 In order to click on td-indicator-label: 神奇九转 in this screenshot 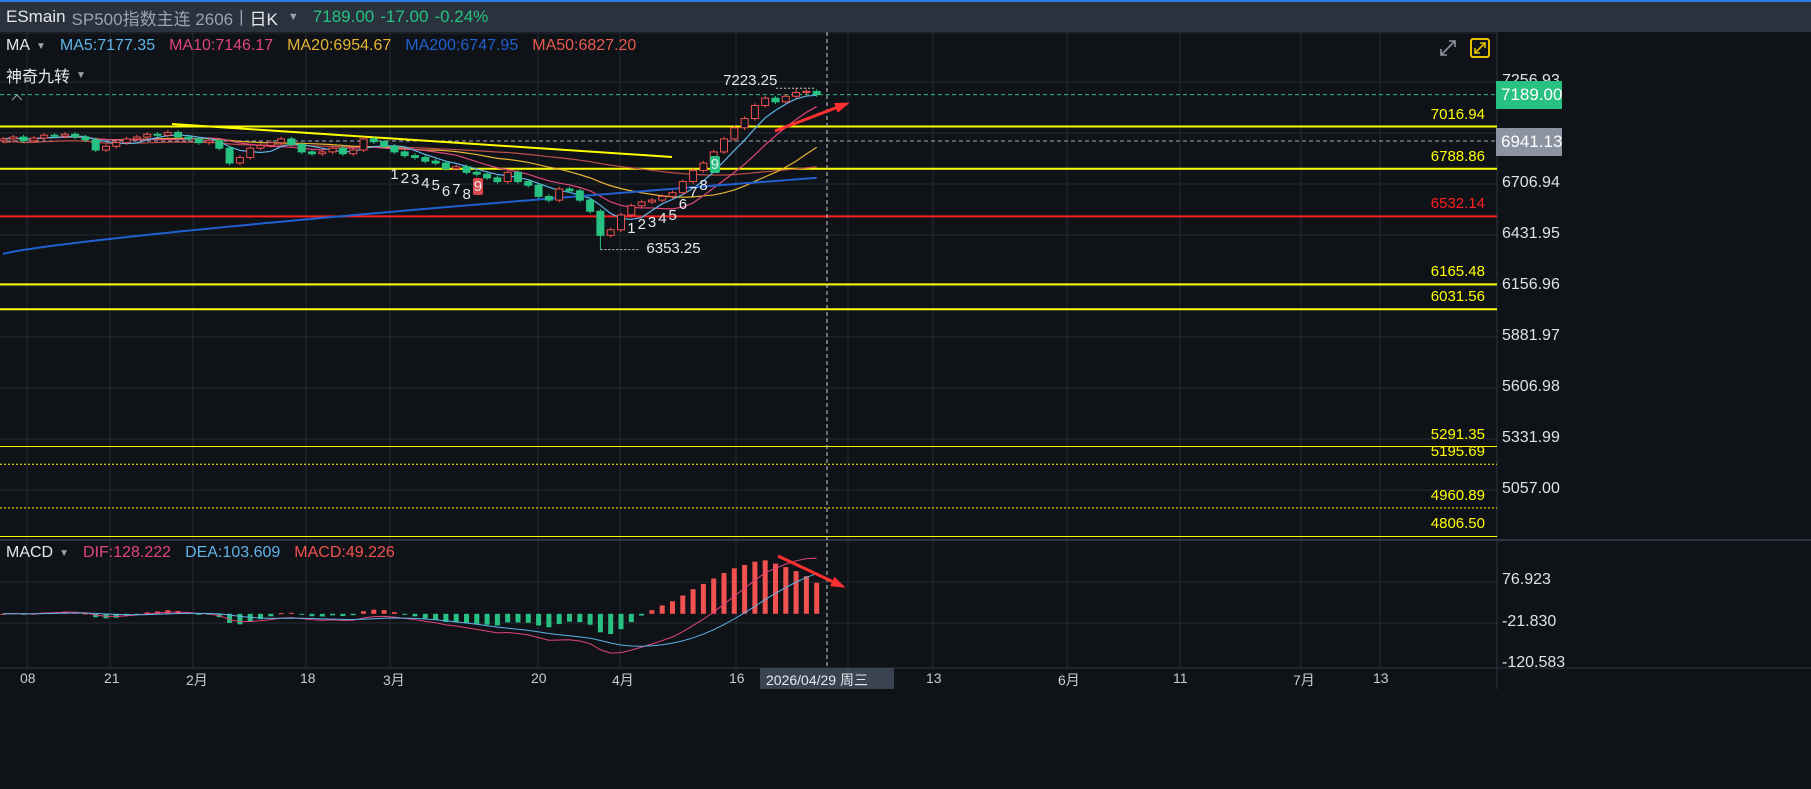, I will do `click(38, 75)`.